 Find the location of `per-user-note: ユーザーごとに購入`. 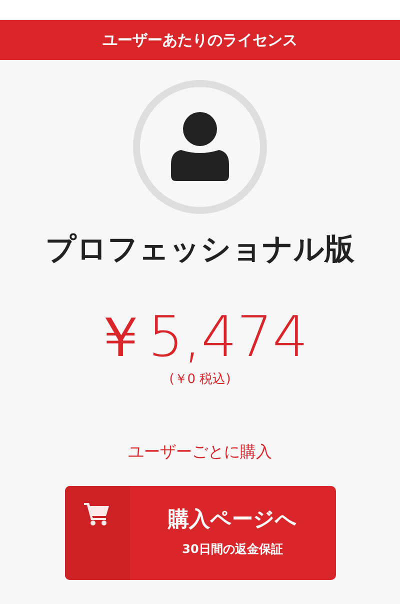

per-user-note: ユーザーごとに購入 is located at coordinates (200, 451).